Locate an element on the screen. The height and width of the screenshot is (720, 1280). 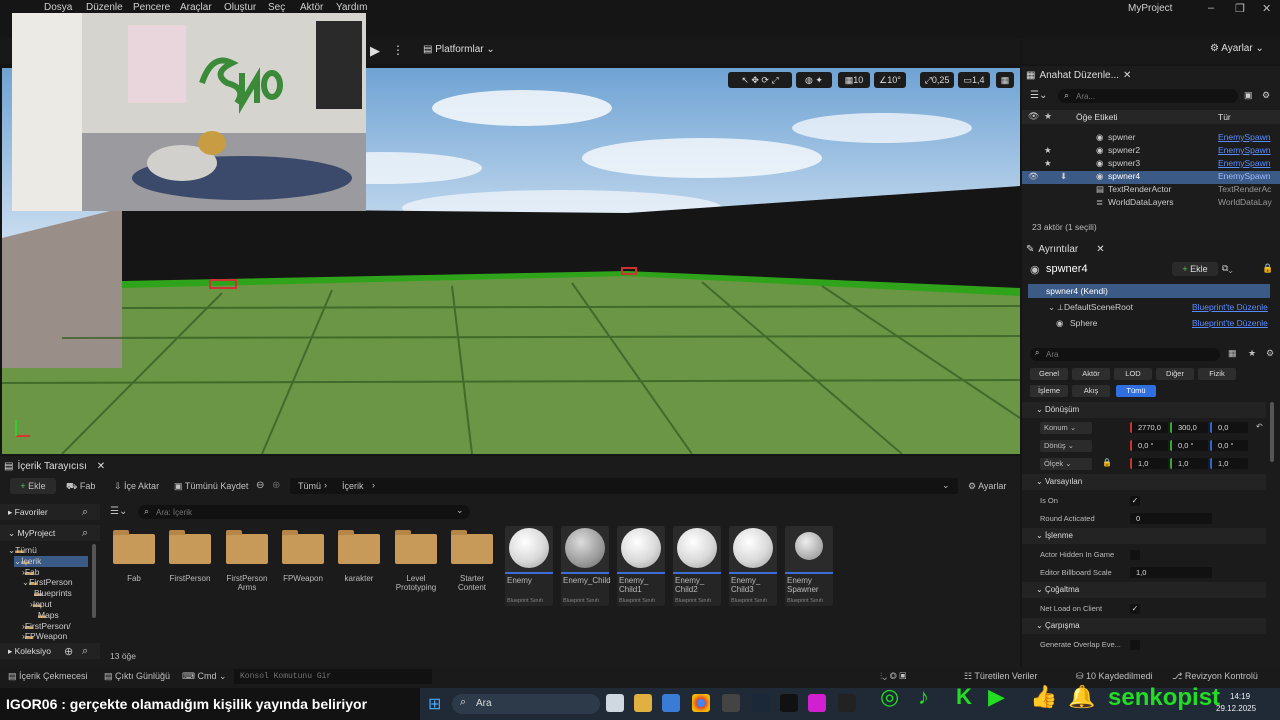
settings-button-right: ⚙ Ayarlar ⌄ is located at coordinates (1237, 48).